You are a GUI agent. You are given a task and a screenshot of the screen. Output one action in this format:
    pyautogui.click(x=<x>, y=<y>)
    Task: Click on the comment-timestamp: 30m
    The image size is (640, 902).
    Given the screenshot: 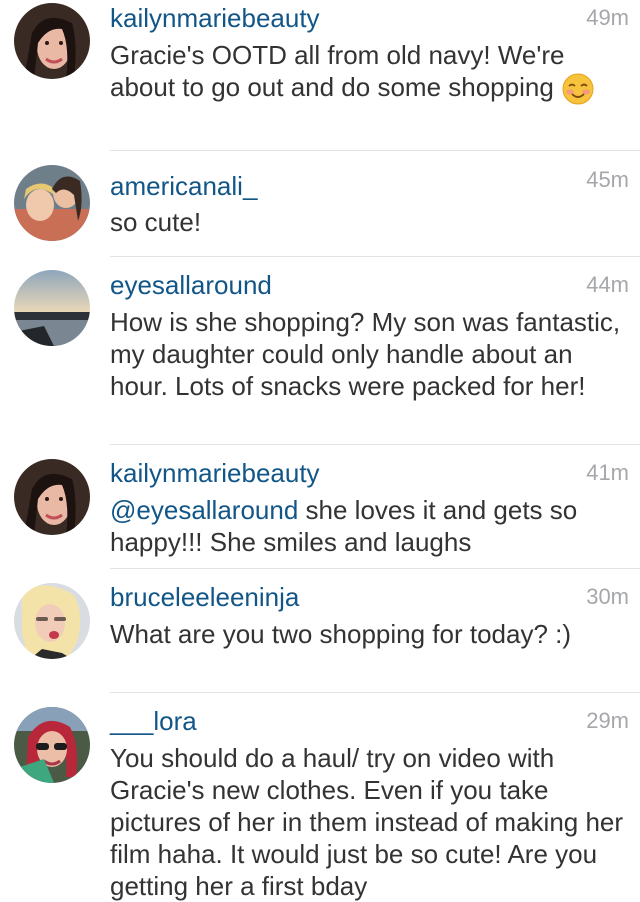 What is the action you would take?
    pyautogui.click(x=607, y=596)
    